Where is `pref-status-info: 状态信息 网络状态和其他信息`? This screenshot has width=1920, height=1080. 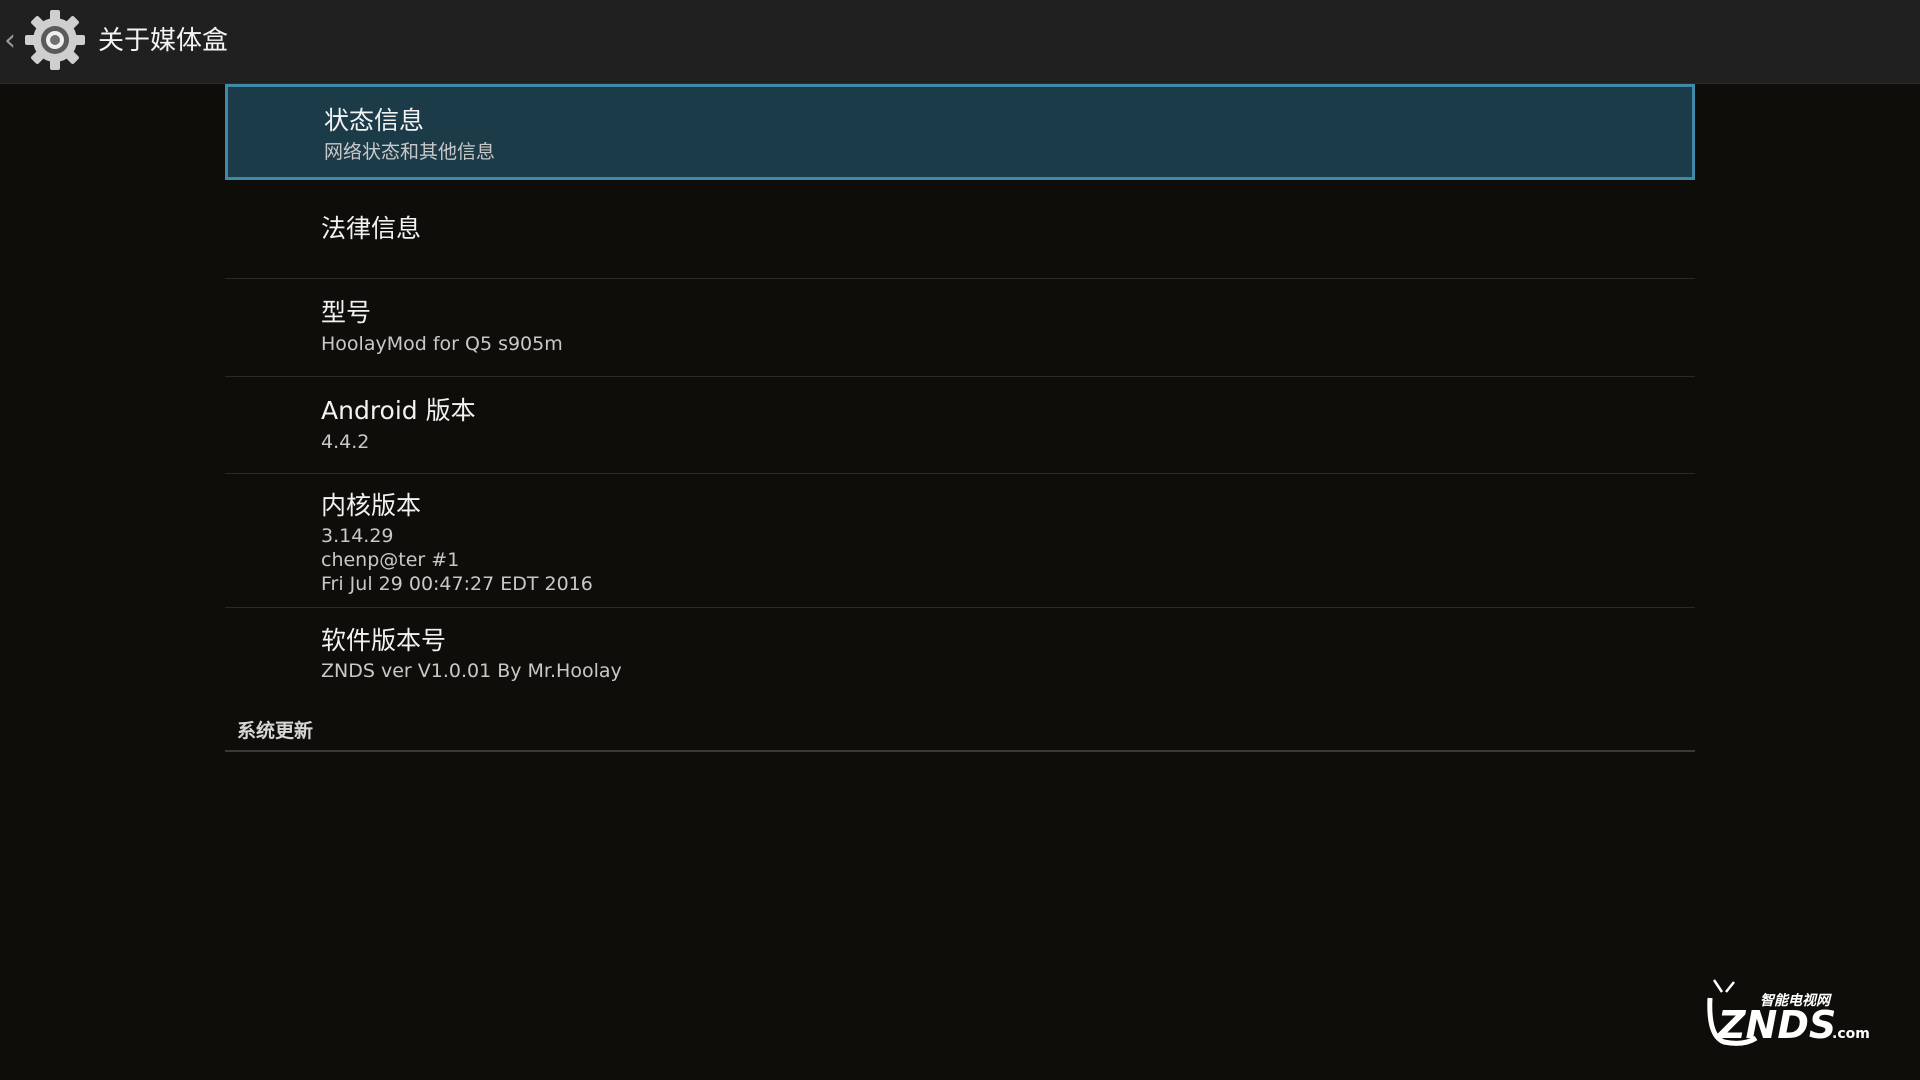
pref-status-info: 状态信息 网络状态和其他信息 is located at coordinates (960, 132).